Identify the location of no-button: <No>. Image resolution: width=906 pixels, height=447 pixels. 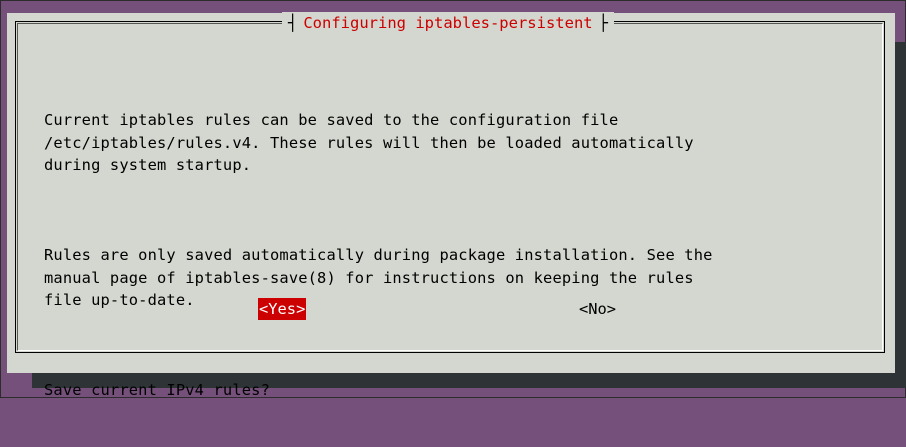
(597, 309).